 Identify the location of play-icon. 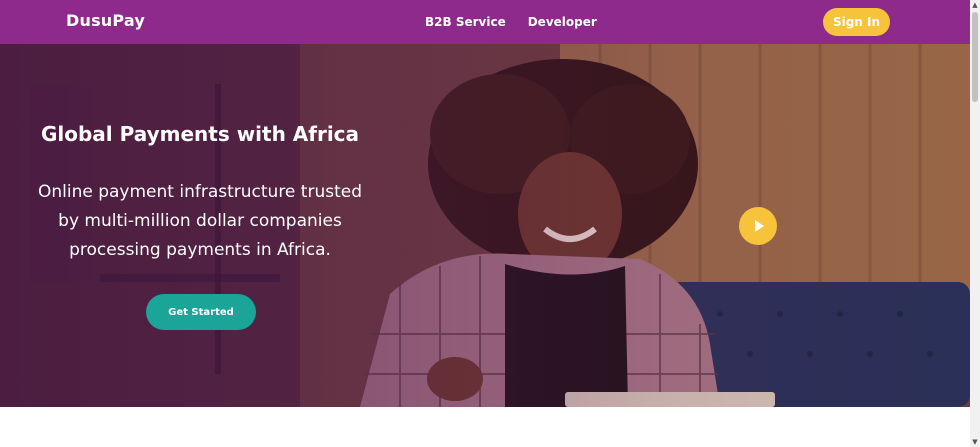
(759, 226).